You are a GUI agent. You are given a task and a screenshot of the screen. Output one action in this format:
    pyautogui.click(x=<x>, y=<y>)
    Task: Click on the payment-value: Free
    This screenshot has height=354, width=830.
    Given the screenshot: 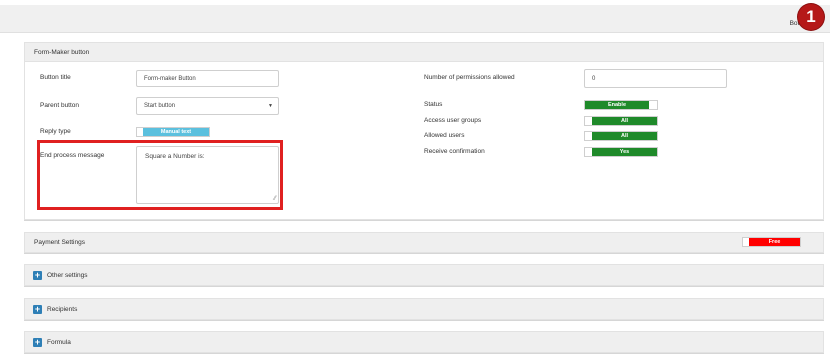 What is the action you would take?
    pyautogui.click(x=774, y=242)
    